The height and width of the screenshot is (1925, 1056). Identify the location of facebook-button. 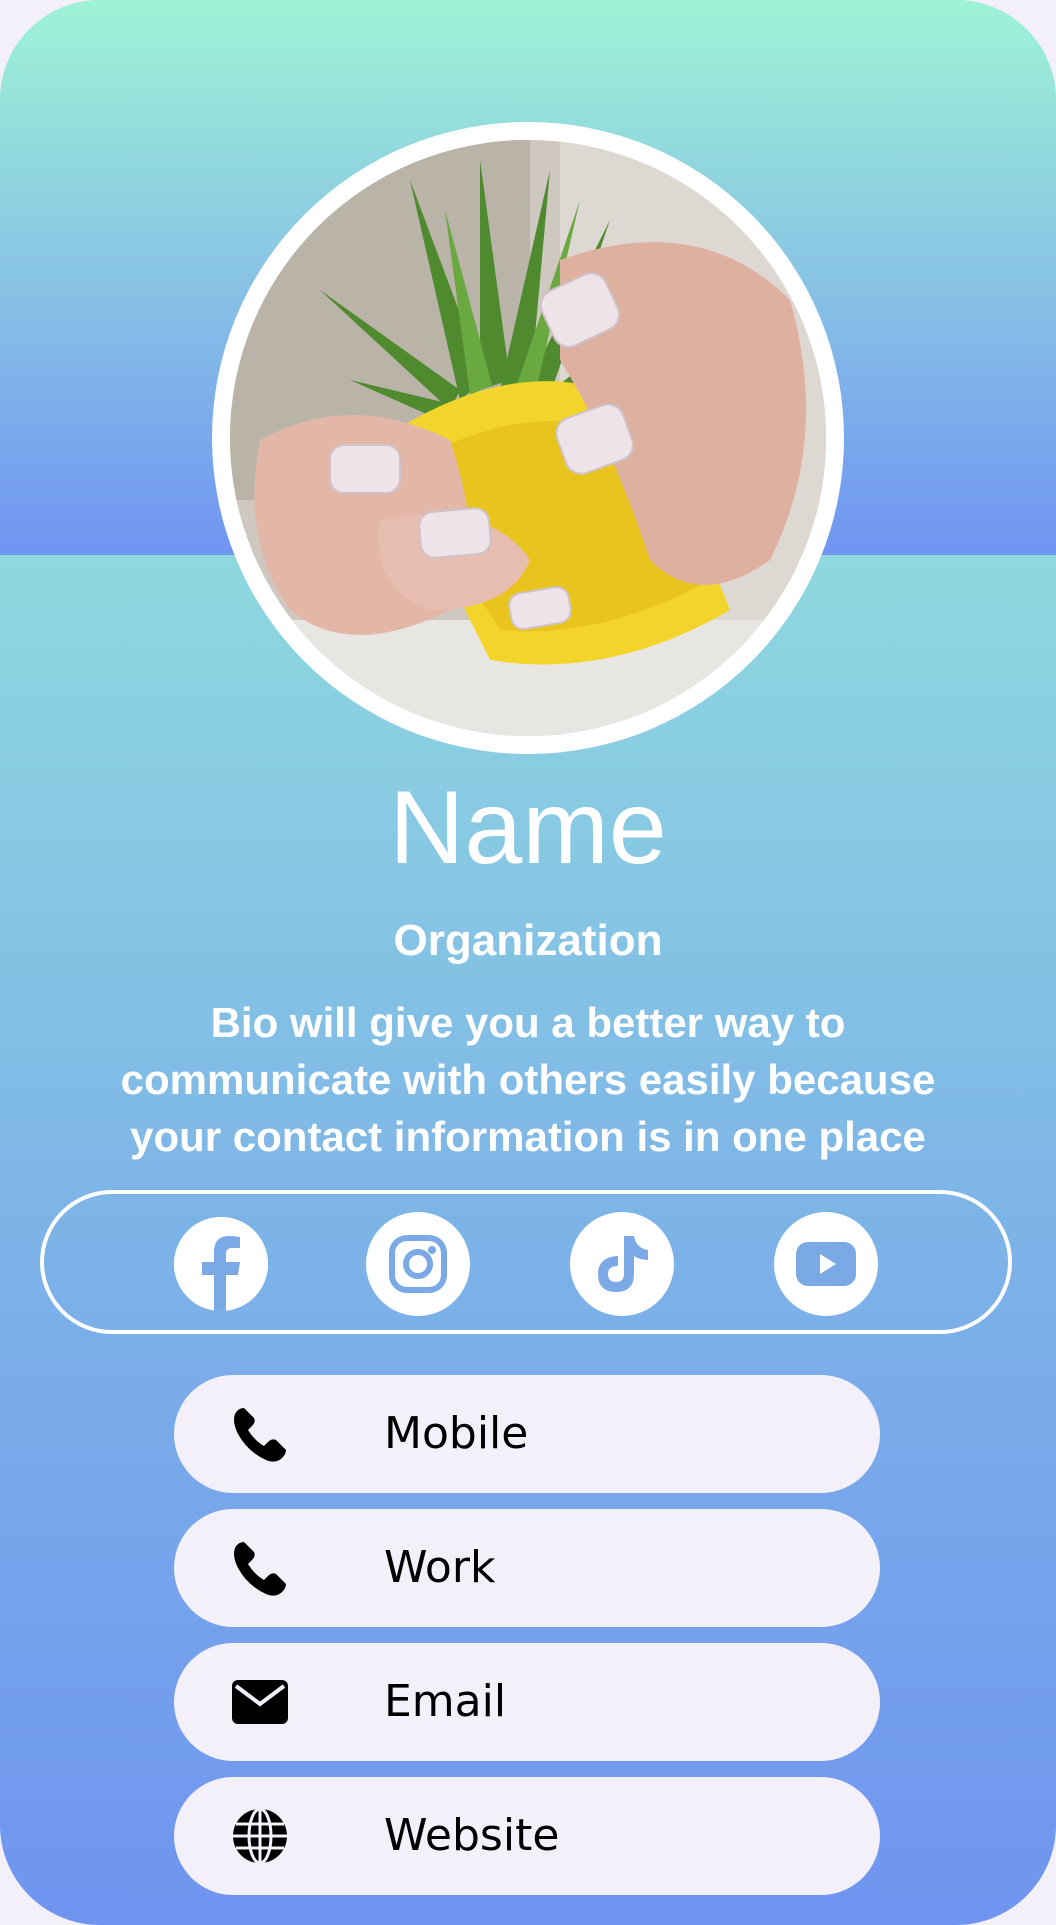
(221, 1264).